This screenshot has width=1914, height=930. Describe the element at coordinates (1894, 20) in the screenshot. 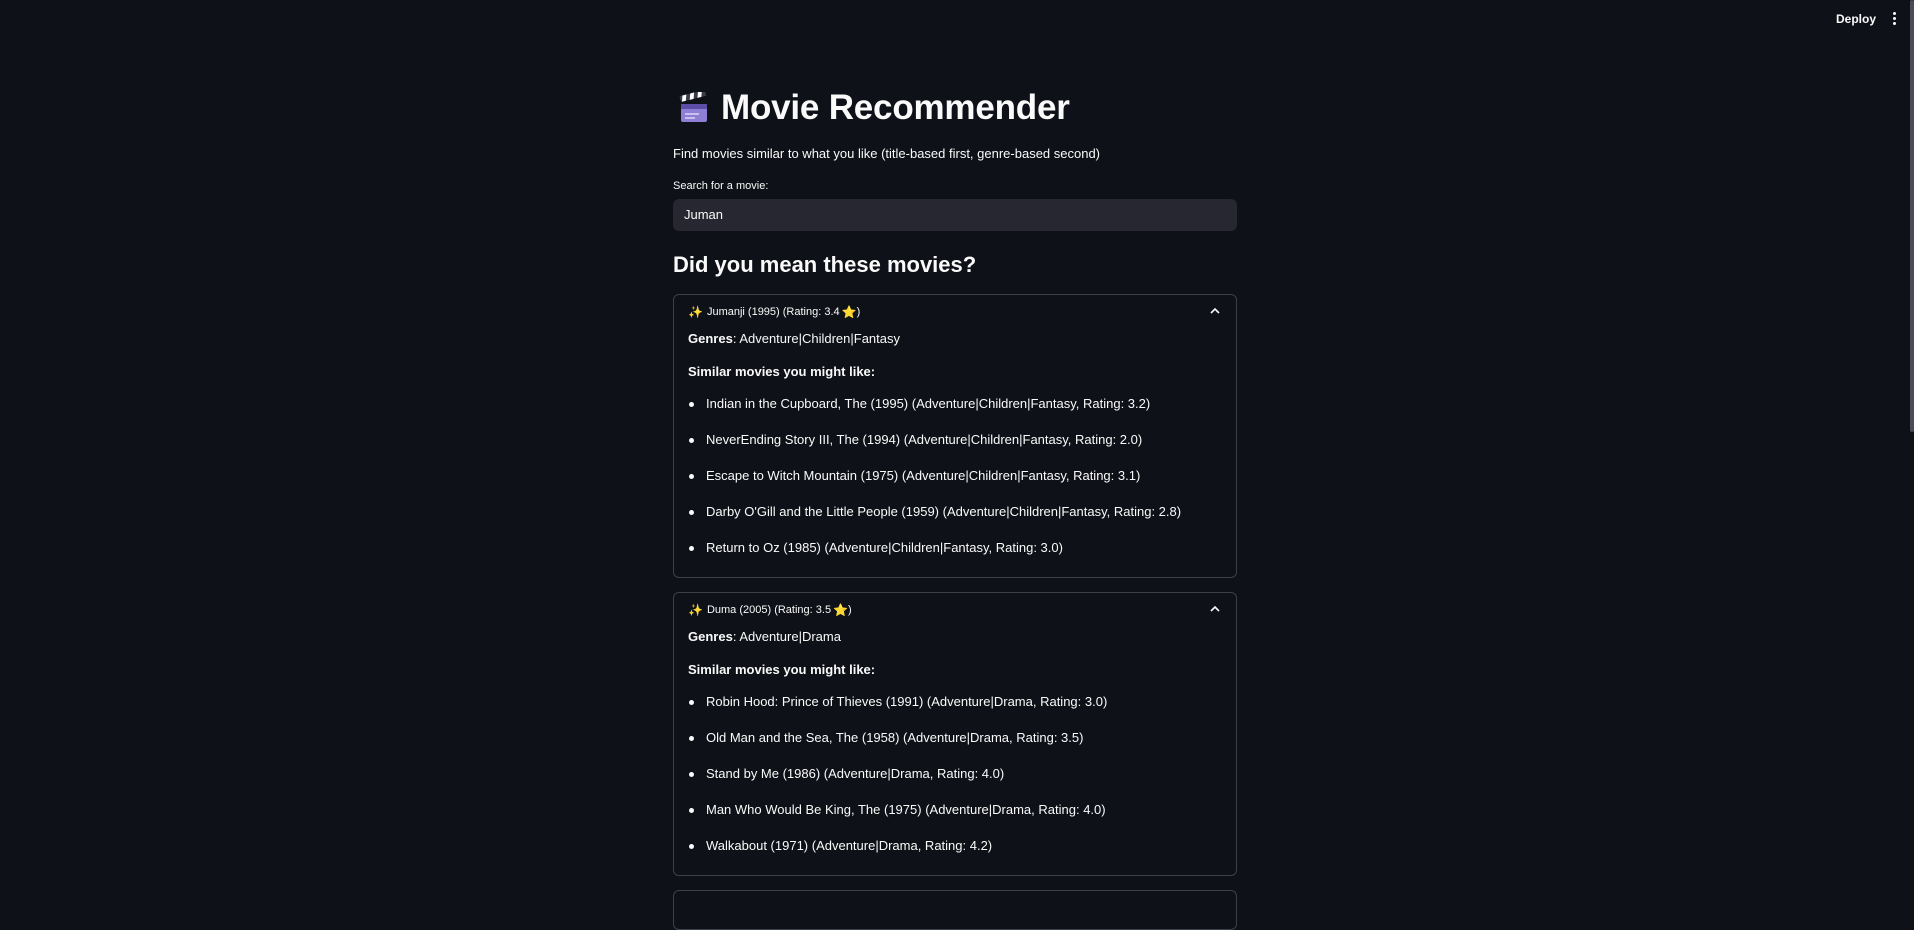

I see `kebab-menu-icon` at that location.